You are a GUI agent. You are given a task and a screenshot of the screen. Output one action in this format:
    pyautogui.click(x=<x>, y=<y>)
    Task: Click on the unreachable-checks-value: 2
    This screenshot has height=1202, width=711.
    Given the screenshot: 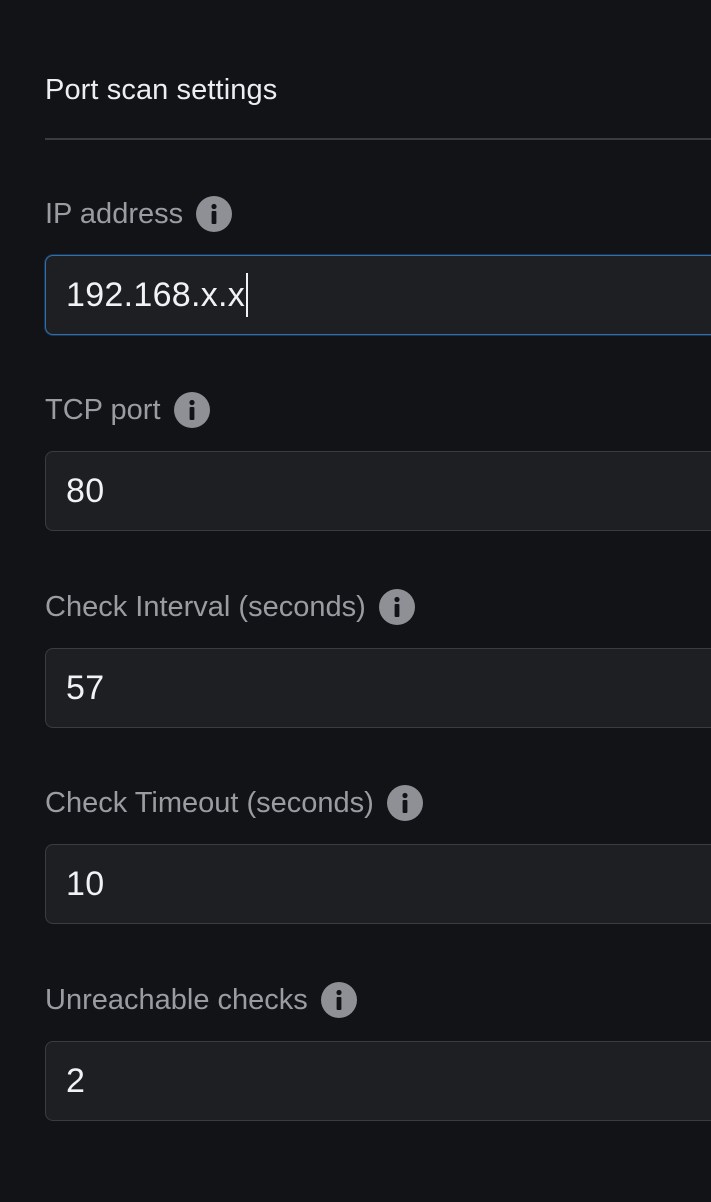 What is the action you would take?
    pyautogui.click(x=76, y=1080)
    